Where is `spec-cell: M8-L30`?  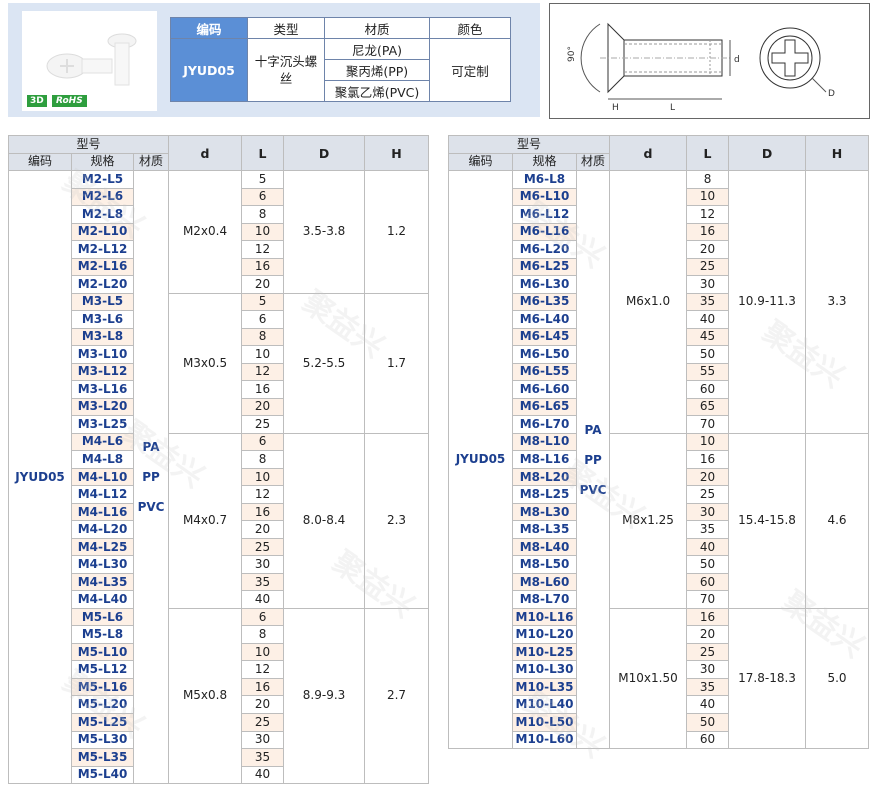
spec-cell: M8-L30 is located at coordinates (544, 512).